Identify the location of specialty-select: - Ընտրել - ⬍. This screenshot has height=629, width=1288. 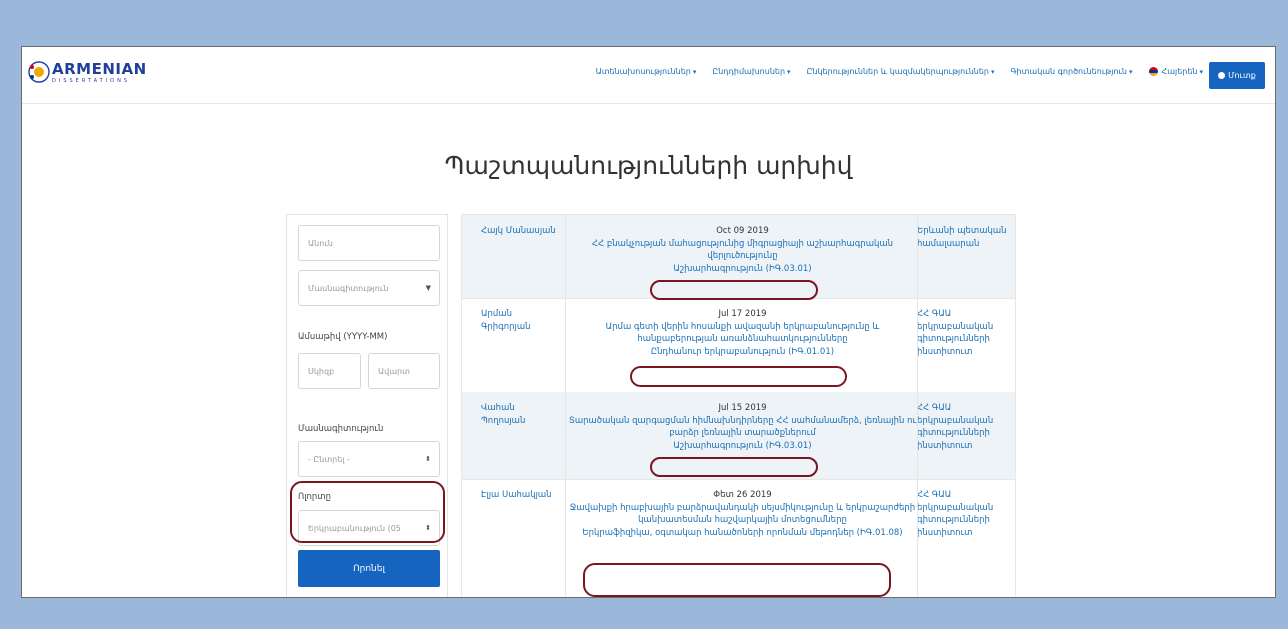
(369, 459).